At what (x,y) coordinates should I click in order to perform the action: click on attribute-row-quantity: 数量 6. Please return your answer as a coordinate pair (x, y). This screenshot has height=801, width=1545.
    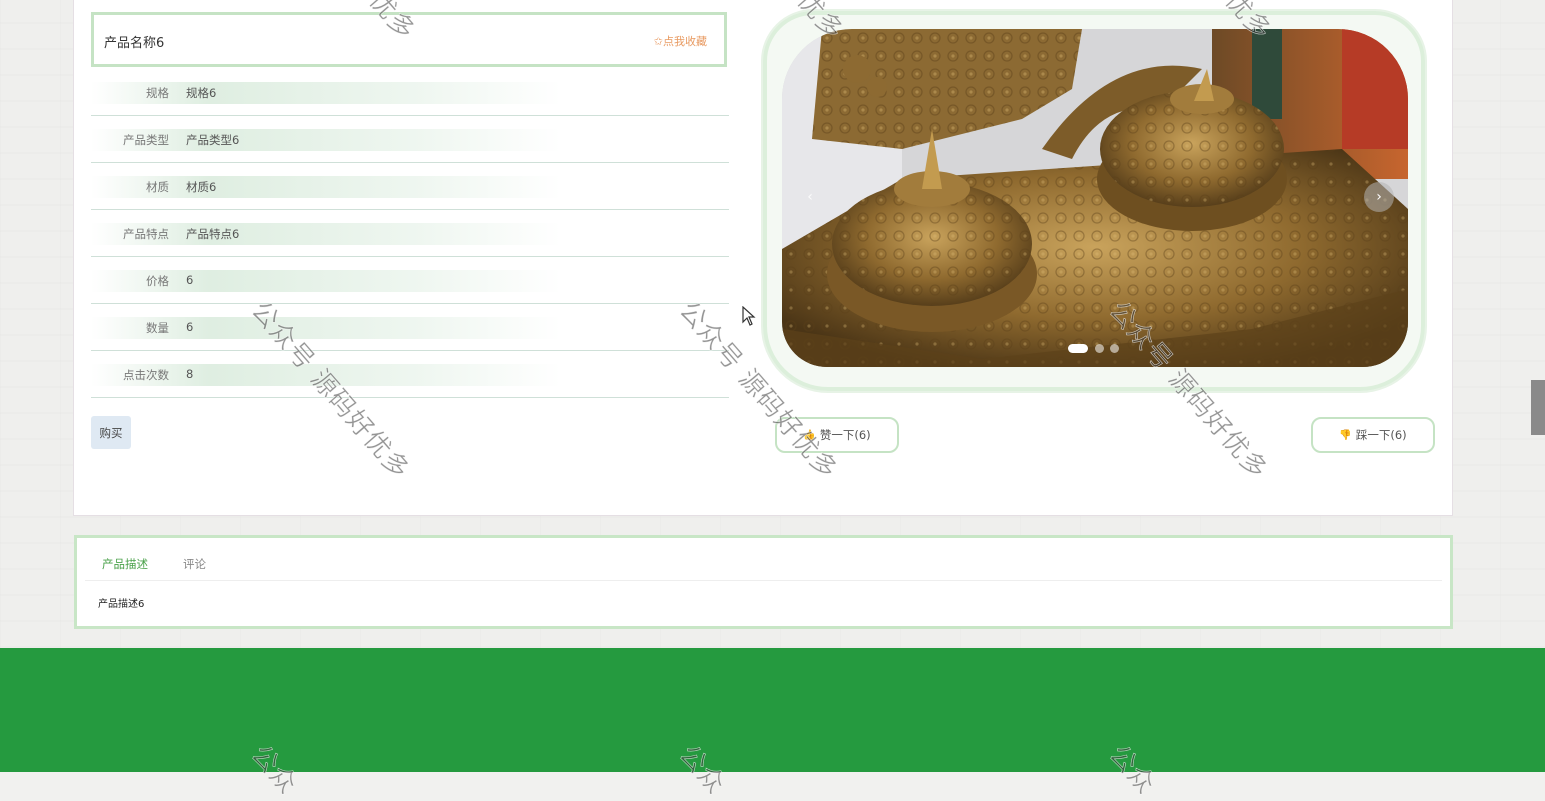
    Looking at the image, I should click on (410, 327).